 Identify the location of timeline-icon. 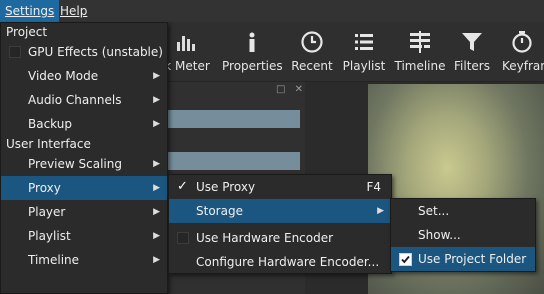
(420, 42).